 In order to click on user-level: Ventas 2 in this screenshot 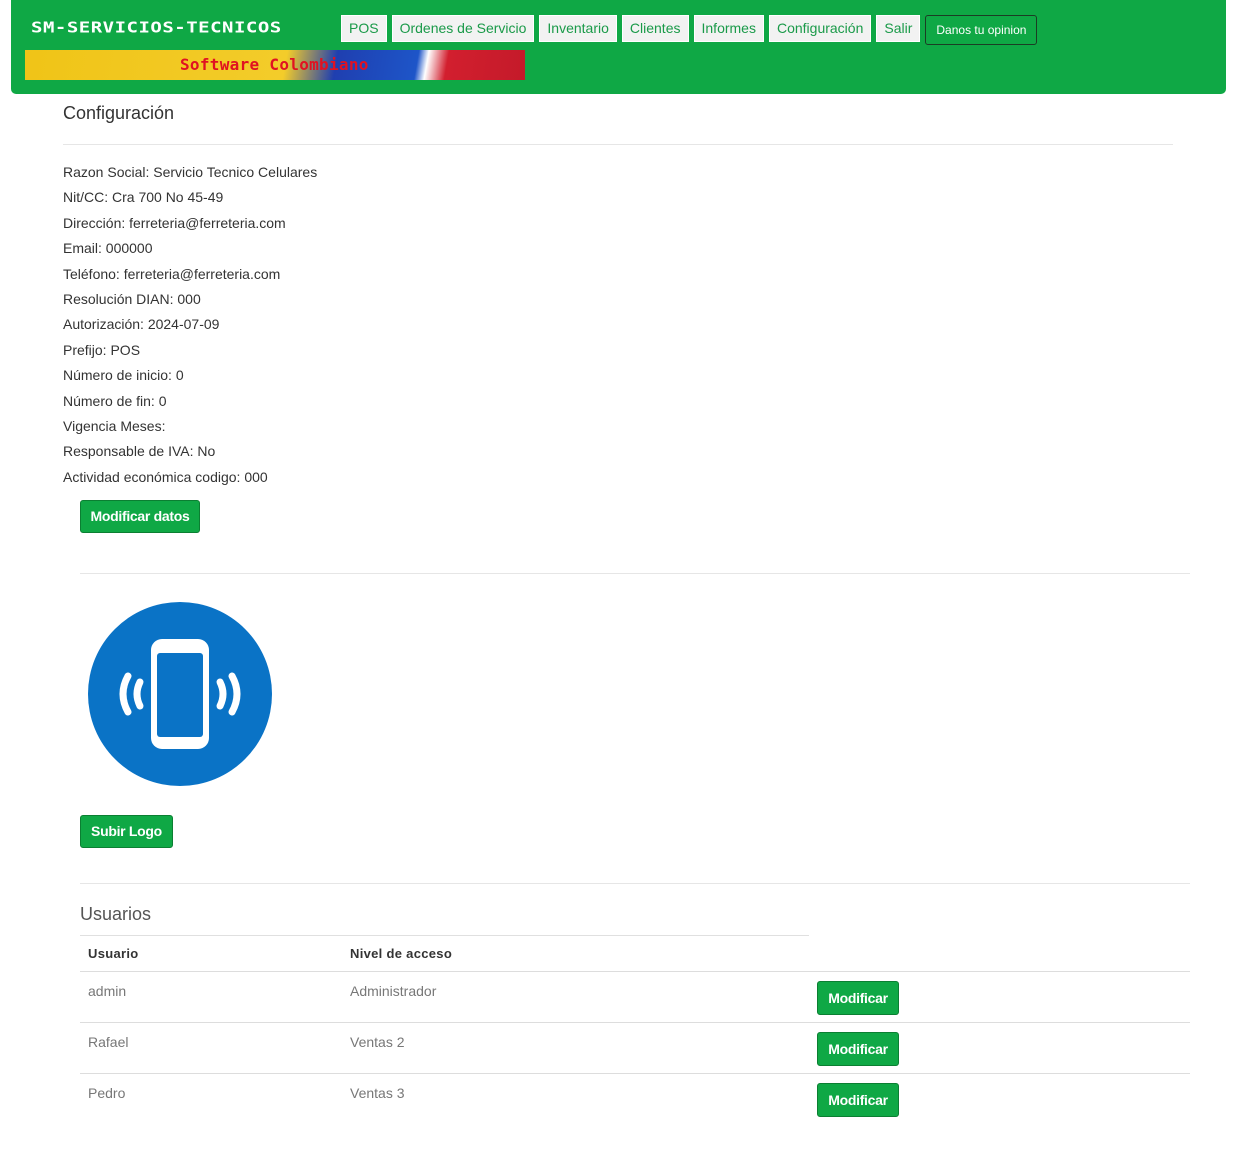, I will do `click(377, 1042)`.